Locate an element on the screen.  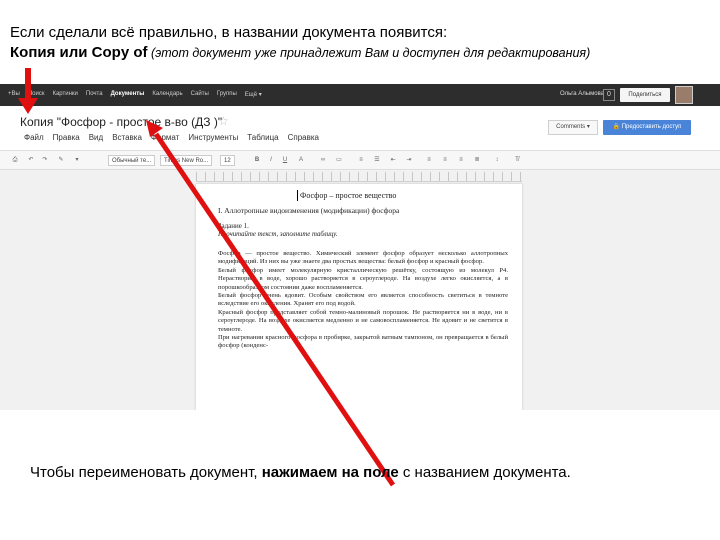
page-task-label: Задание 1. is located at coordinates (233, 226).